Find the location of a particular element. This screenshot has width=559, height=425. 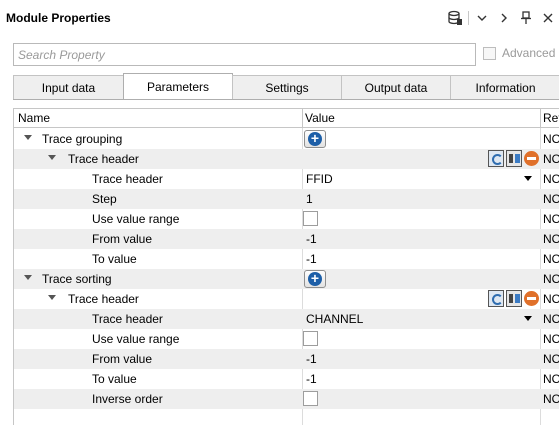

advanced-label: Advanced is located at coordinates (529, 53).